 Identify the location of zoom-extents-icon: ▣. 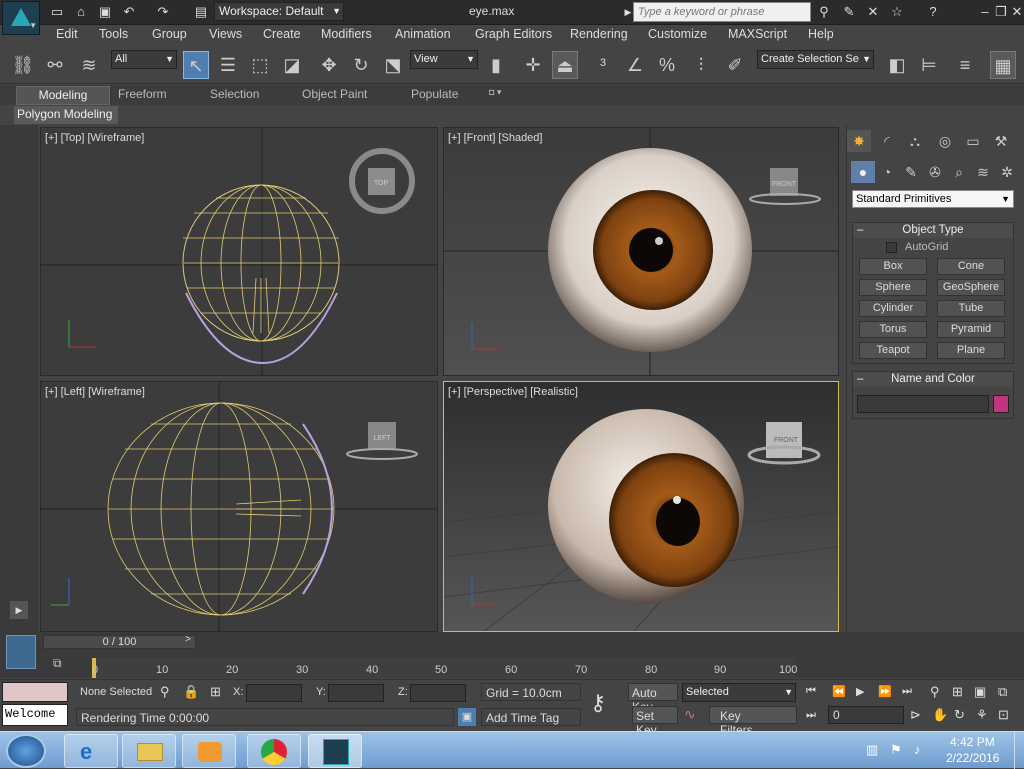
(980, 692).